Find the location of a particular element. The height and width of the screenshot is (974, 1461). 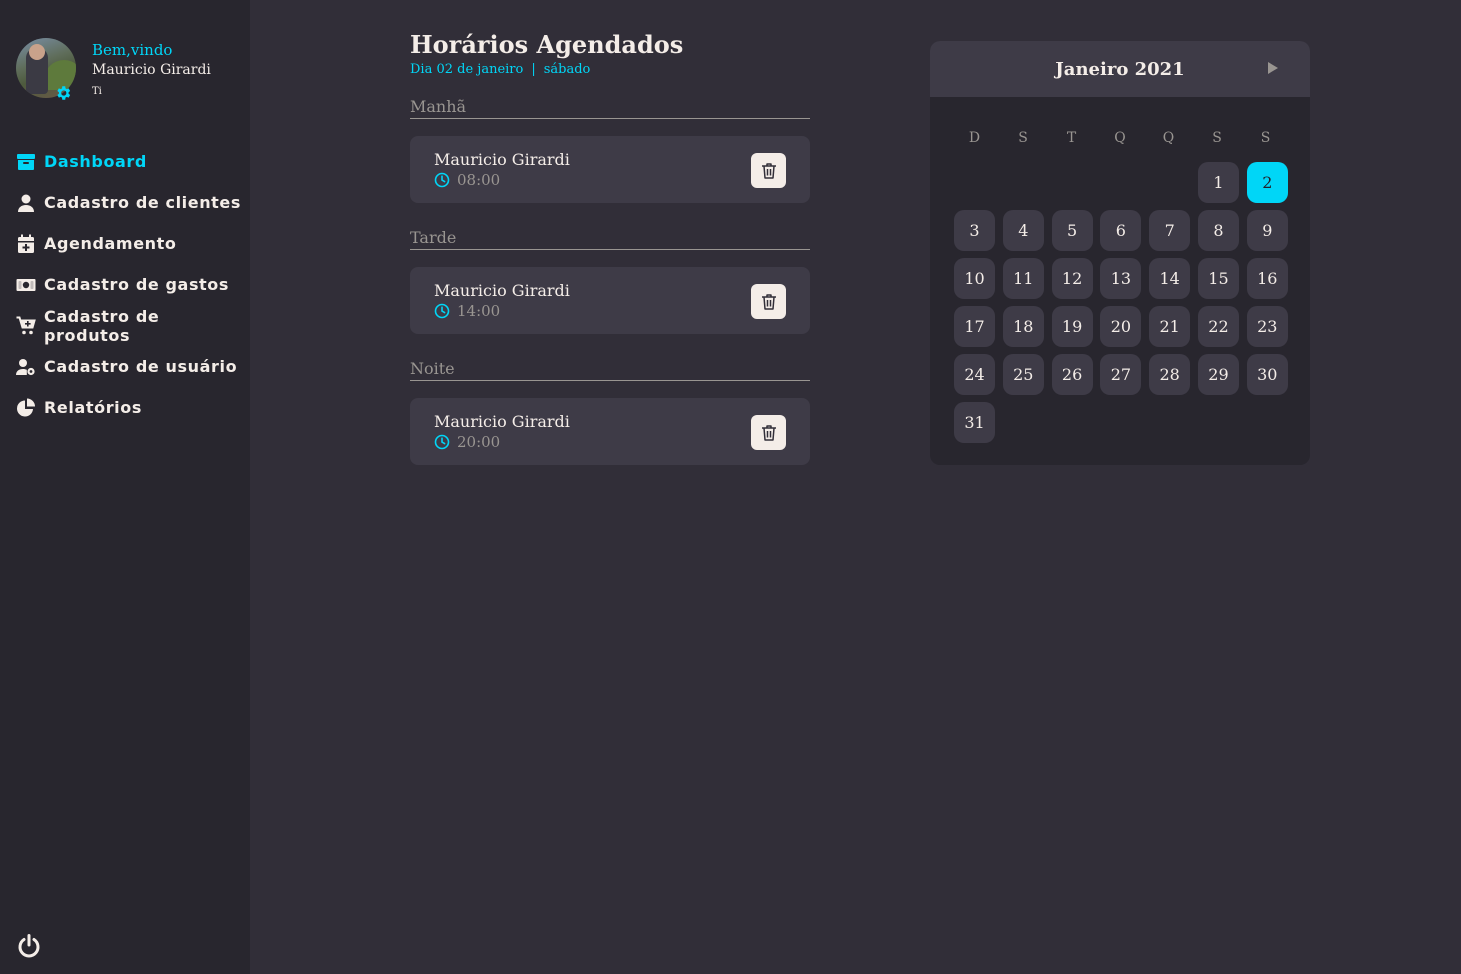

calendar-day: 24 is located at coordinates (974, 374).